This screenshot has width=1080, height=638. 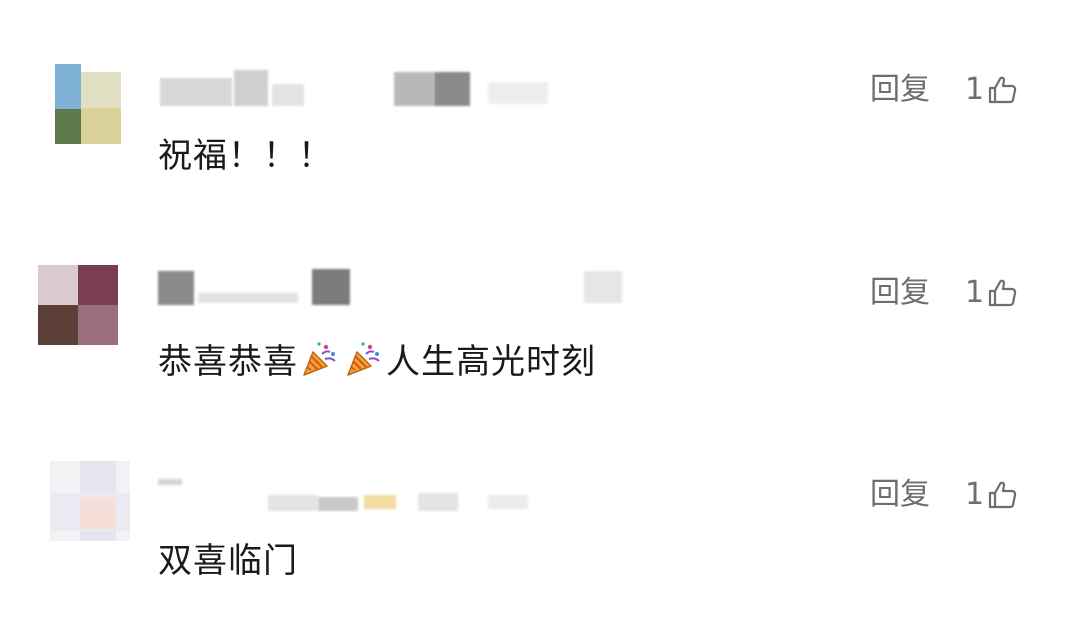 What do you see at coordinates (245, 156) in the screenshot?
I see `comment-text: 祝福！！！` at bounding box center [245, 156].